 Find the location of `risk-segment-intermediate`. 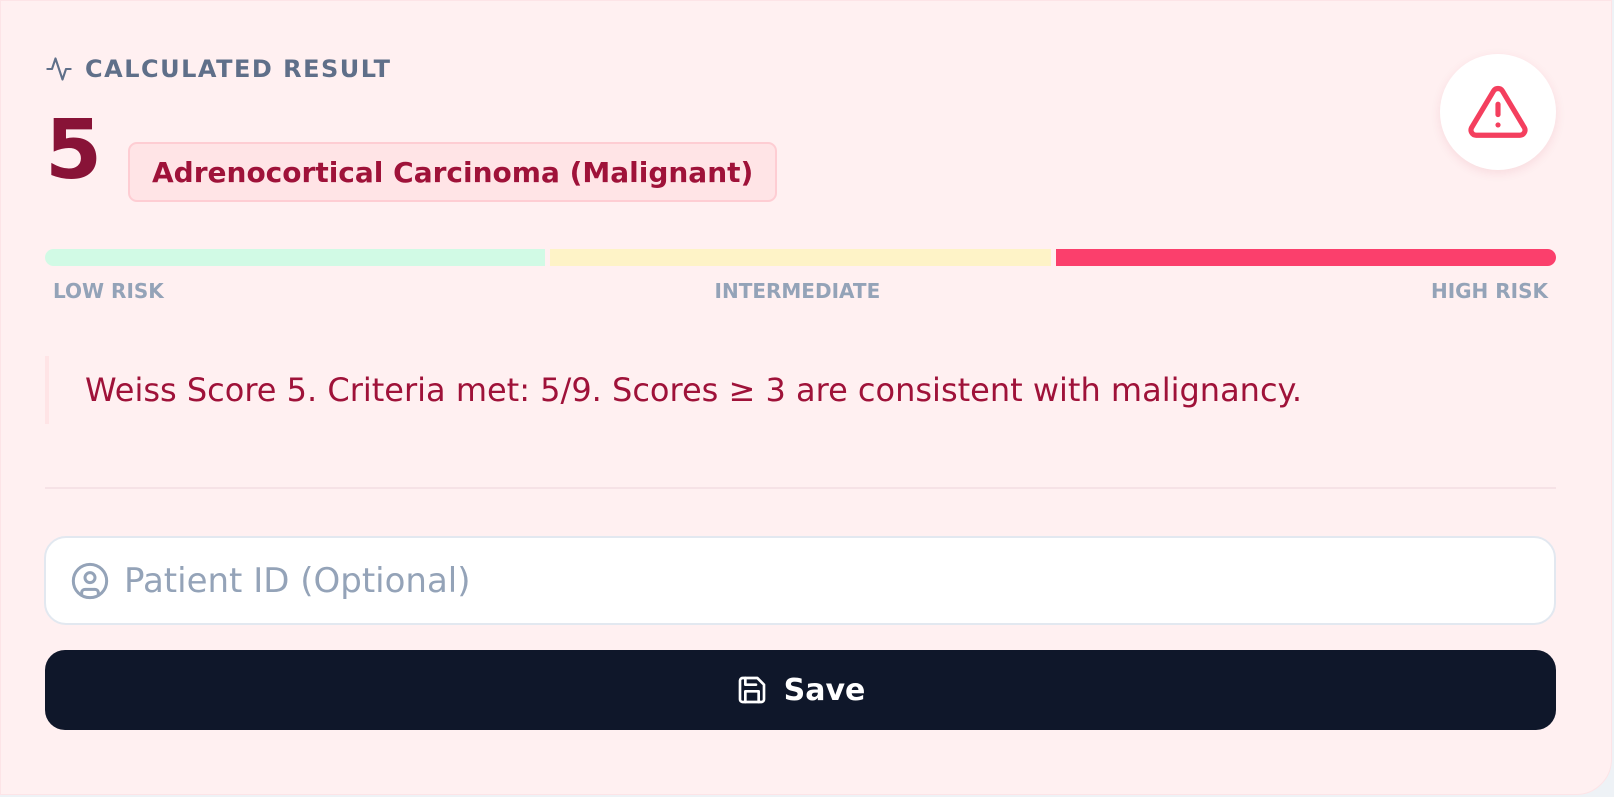

risk-segment-intermediate is located at coordinates (800, 257).